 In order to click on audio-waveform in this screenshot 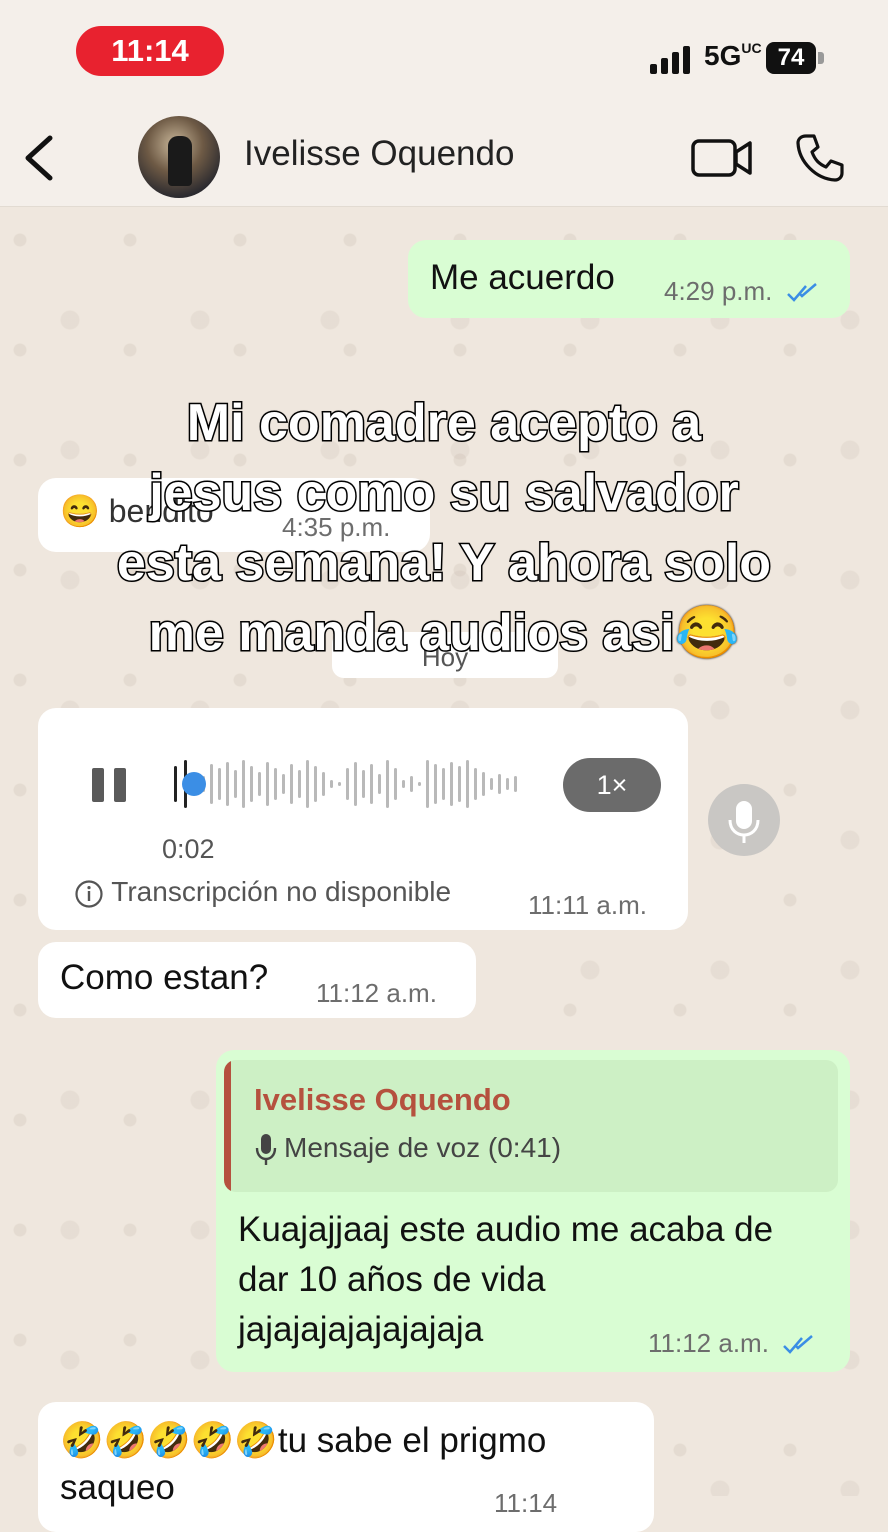, I will do `click(352, 784)`.